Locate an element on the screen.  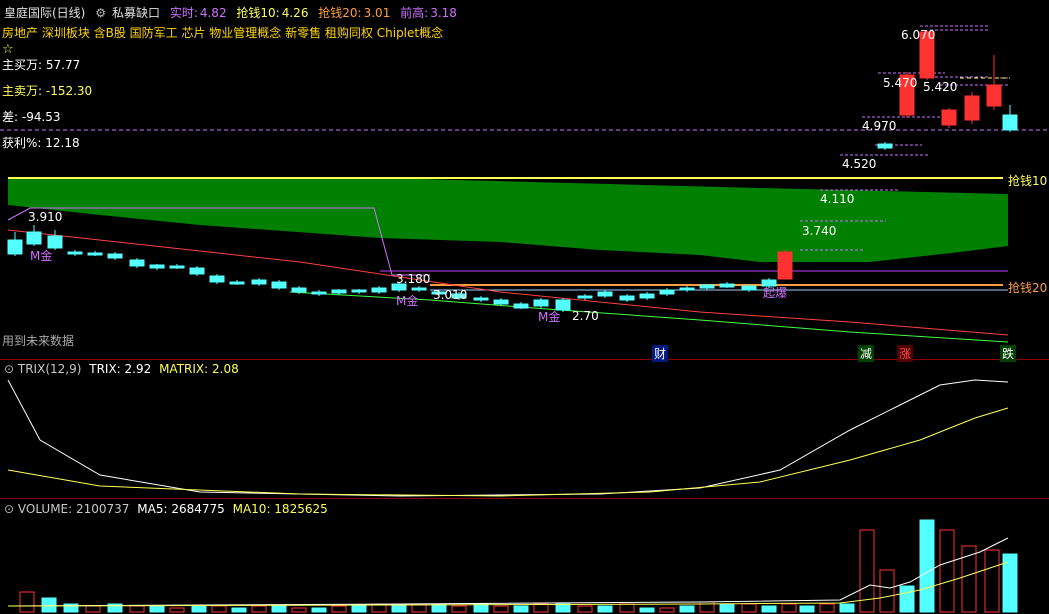
mjin-label-3: M金 is located at coordinates (549, 317).